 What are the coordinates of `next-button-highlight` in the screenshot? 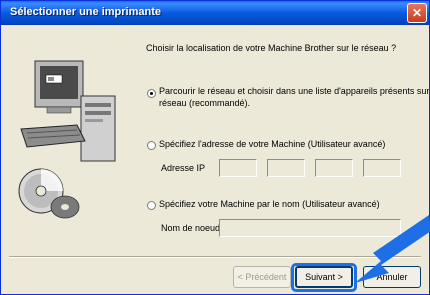 It's located at (324, 277).